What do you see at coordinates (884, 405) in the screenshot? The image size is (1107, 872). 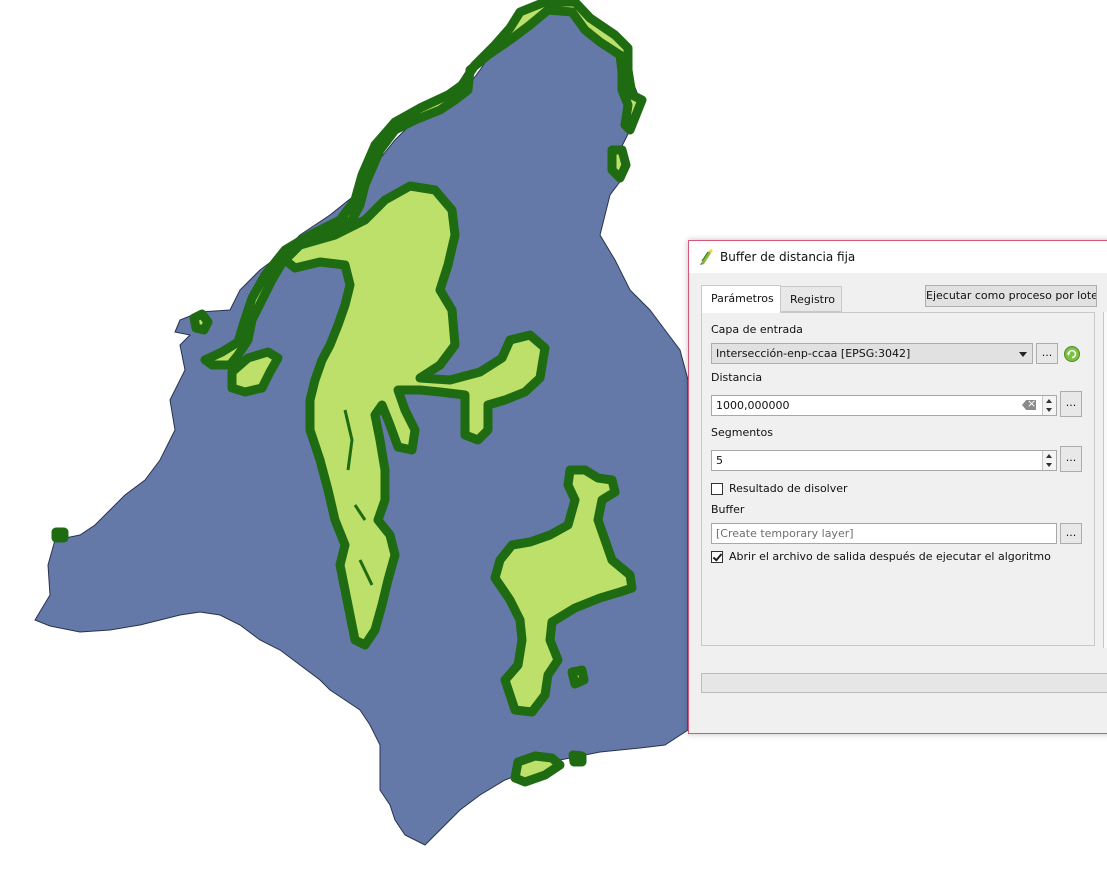 I see `distance-field: 1000,000000` at bounding box center [884, 405].